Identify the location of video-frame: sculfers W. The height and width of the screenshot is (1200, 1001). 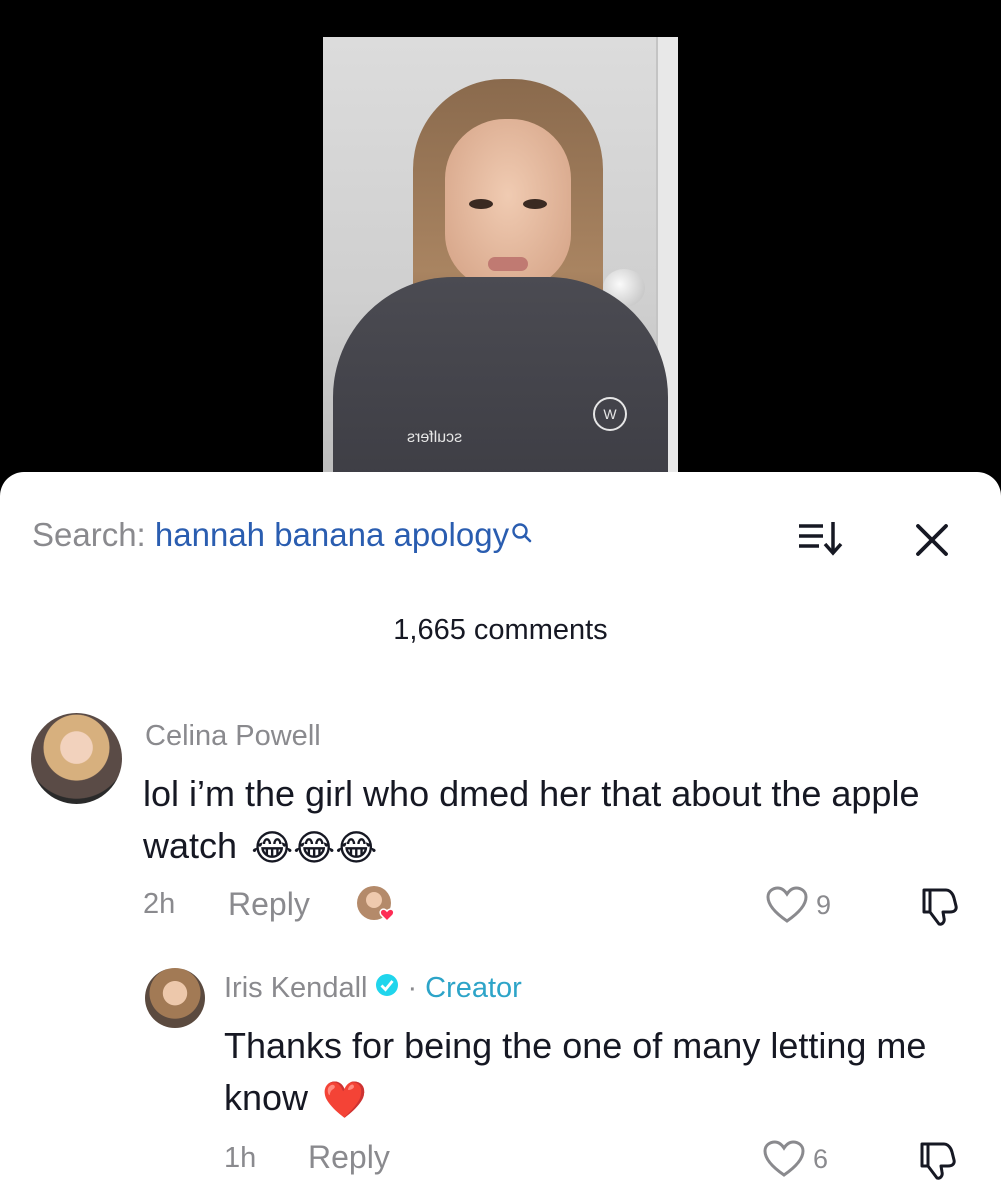
(500, 257).